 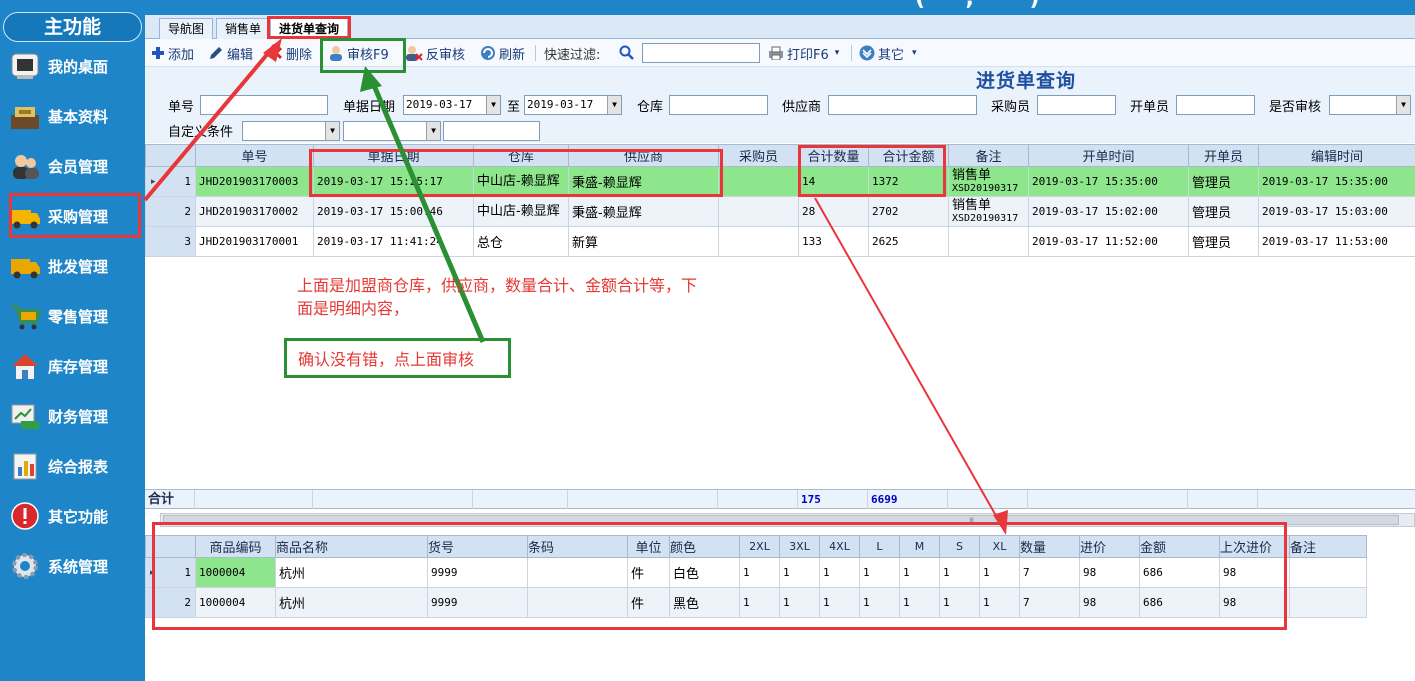 What do you see at coordinates (839, 546) in the screenshot?
I see `column-header: 4XL` at bounding box center [839, 546].